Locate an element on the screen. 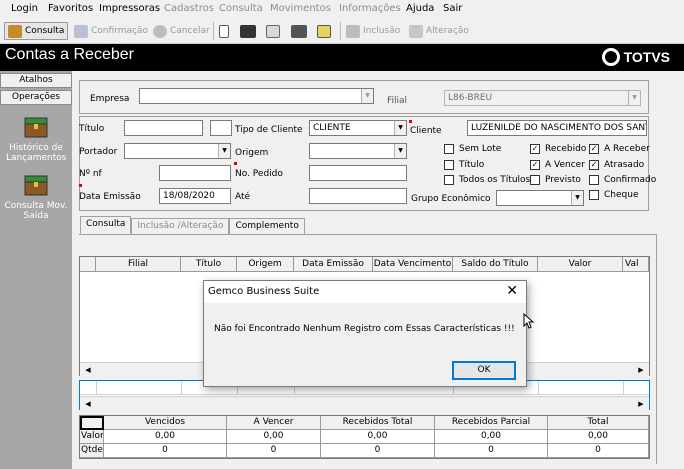 This screenshot has height=469, width=684. cheque-checkbox: Cheque is located at coordinates (613, 195).